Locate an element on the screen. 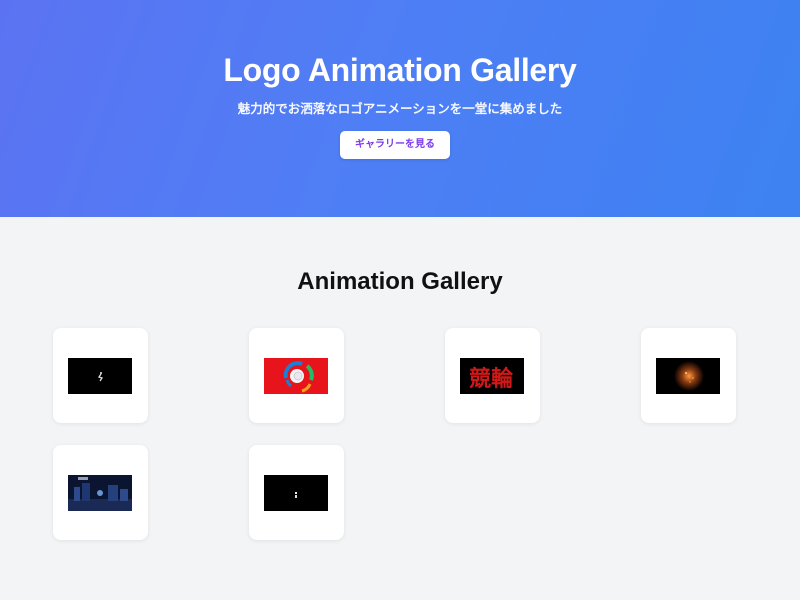 The image size is (800, 600). glow-orb-icon is located at coordinates (688, 376).